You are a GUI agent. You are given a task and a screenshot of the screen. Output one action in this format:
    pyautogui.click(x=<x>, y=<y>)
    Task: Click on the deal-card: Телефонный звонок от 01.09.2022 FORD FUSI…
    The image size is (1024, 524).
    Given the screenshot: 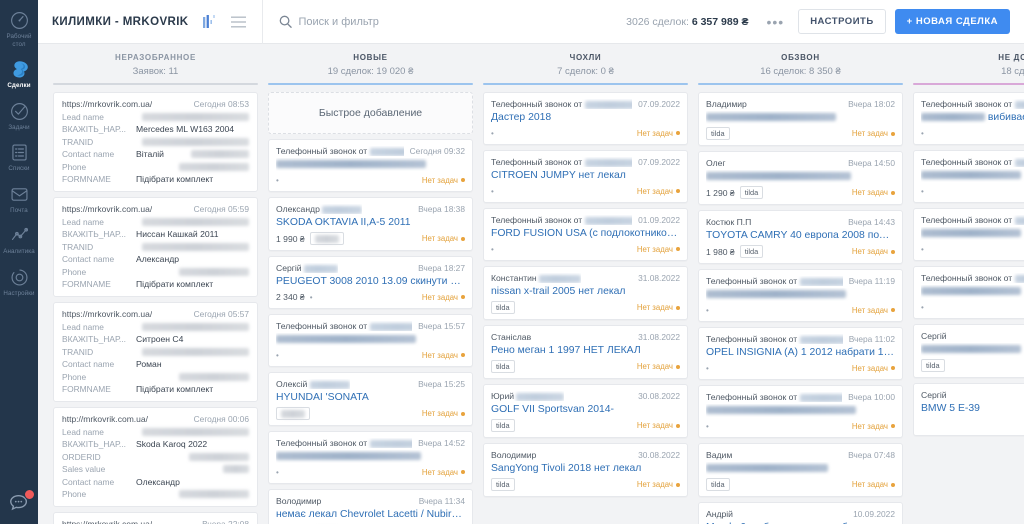 What is the action you would take?
    pyautogui.click(x=585, y=234)
    